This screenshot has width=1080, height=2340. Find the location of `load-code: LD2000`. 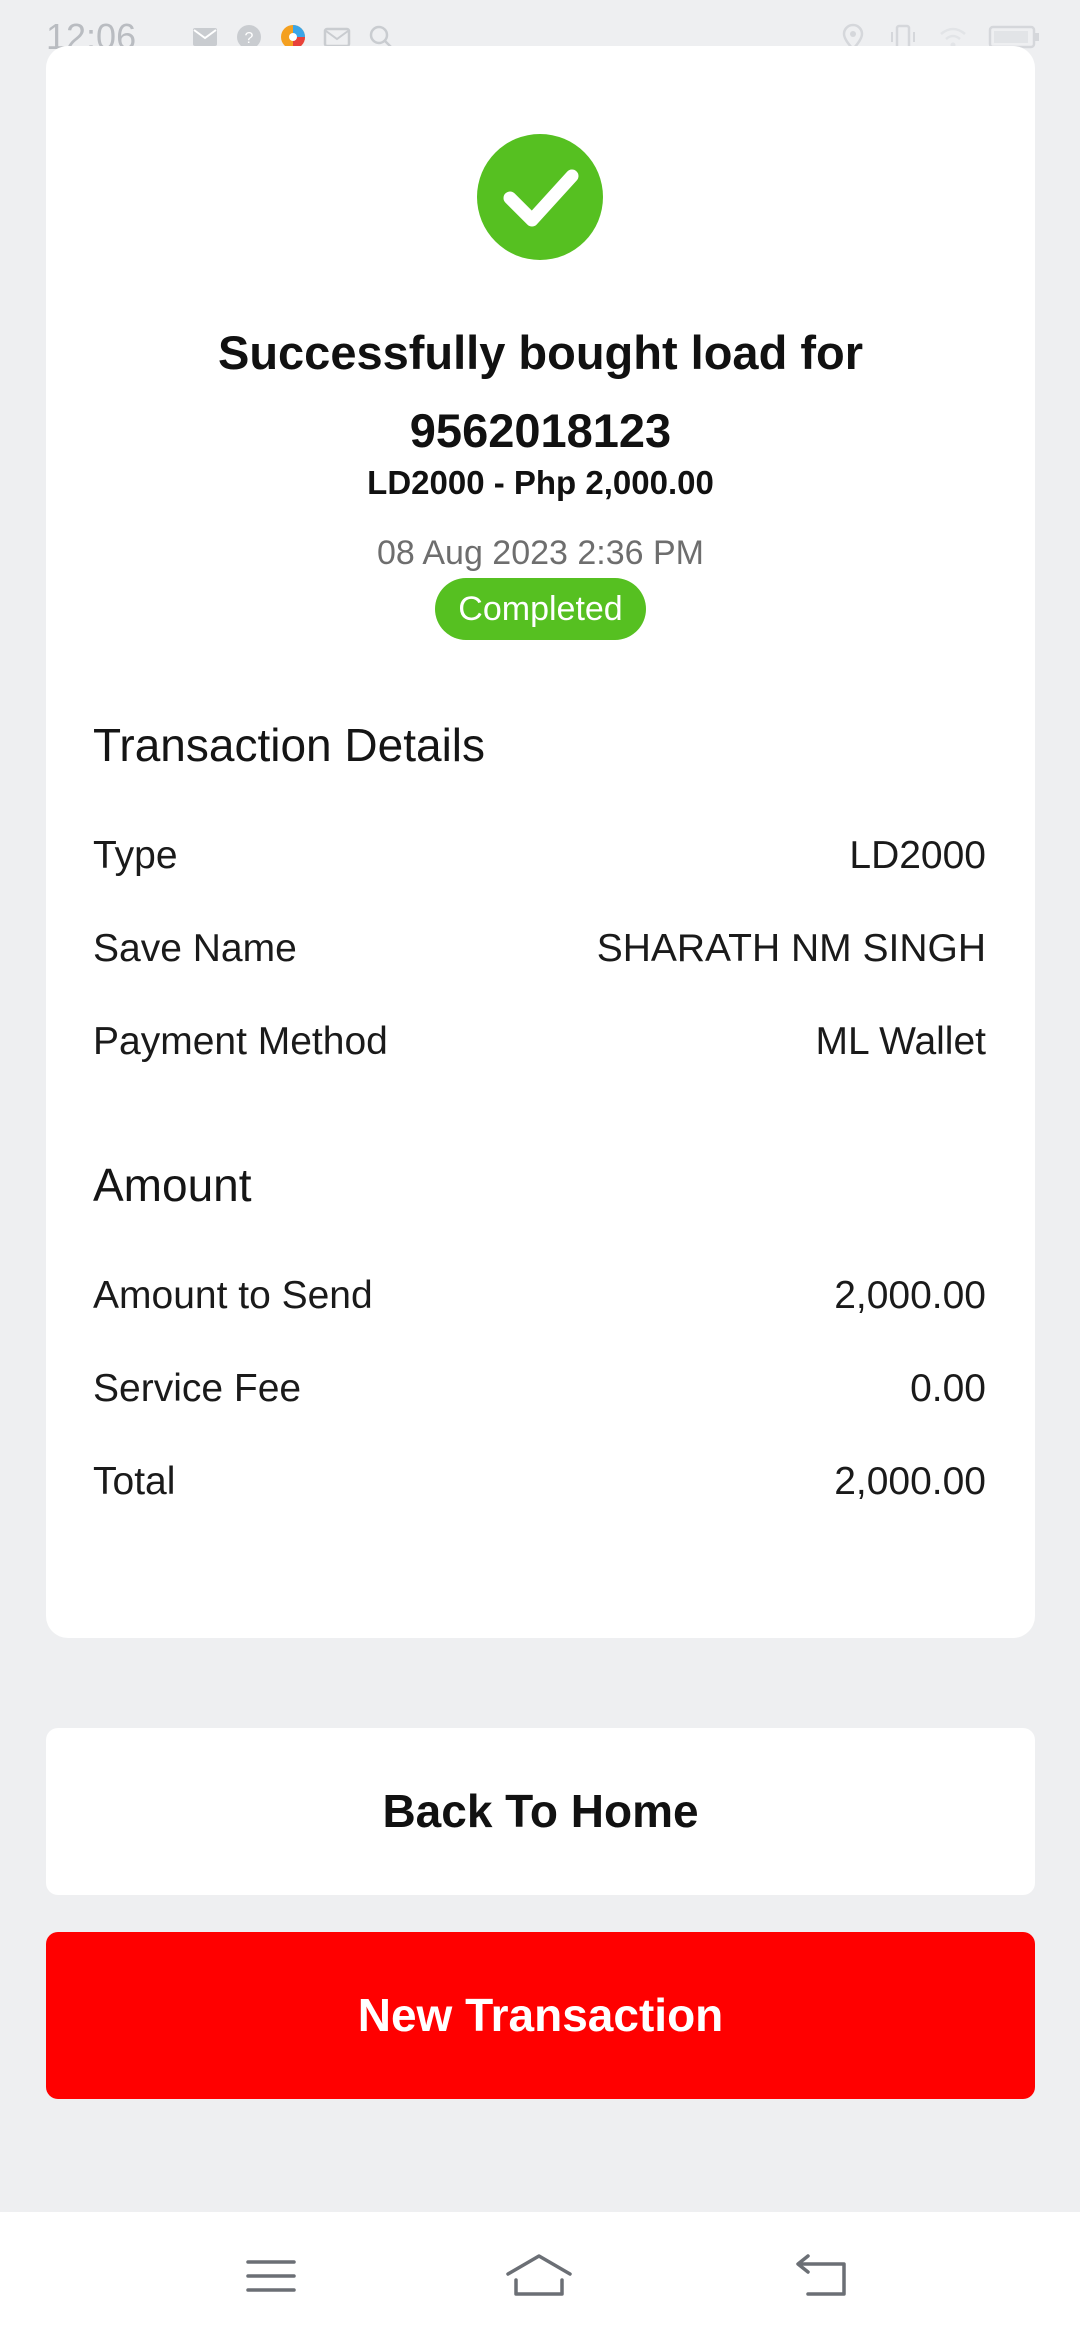

load-code: LD2000 is located at coordinates (426, 482).